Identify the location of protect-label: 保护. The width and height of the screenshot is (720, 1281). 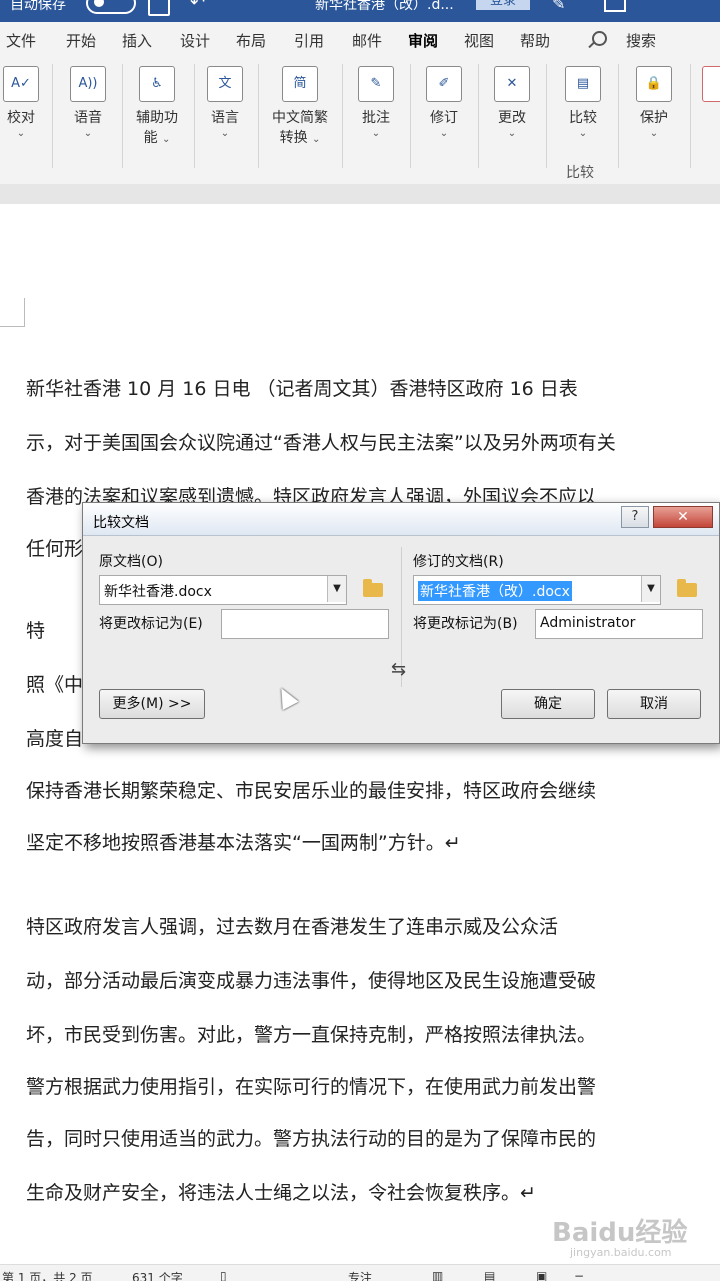
(654, 118).